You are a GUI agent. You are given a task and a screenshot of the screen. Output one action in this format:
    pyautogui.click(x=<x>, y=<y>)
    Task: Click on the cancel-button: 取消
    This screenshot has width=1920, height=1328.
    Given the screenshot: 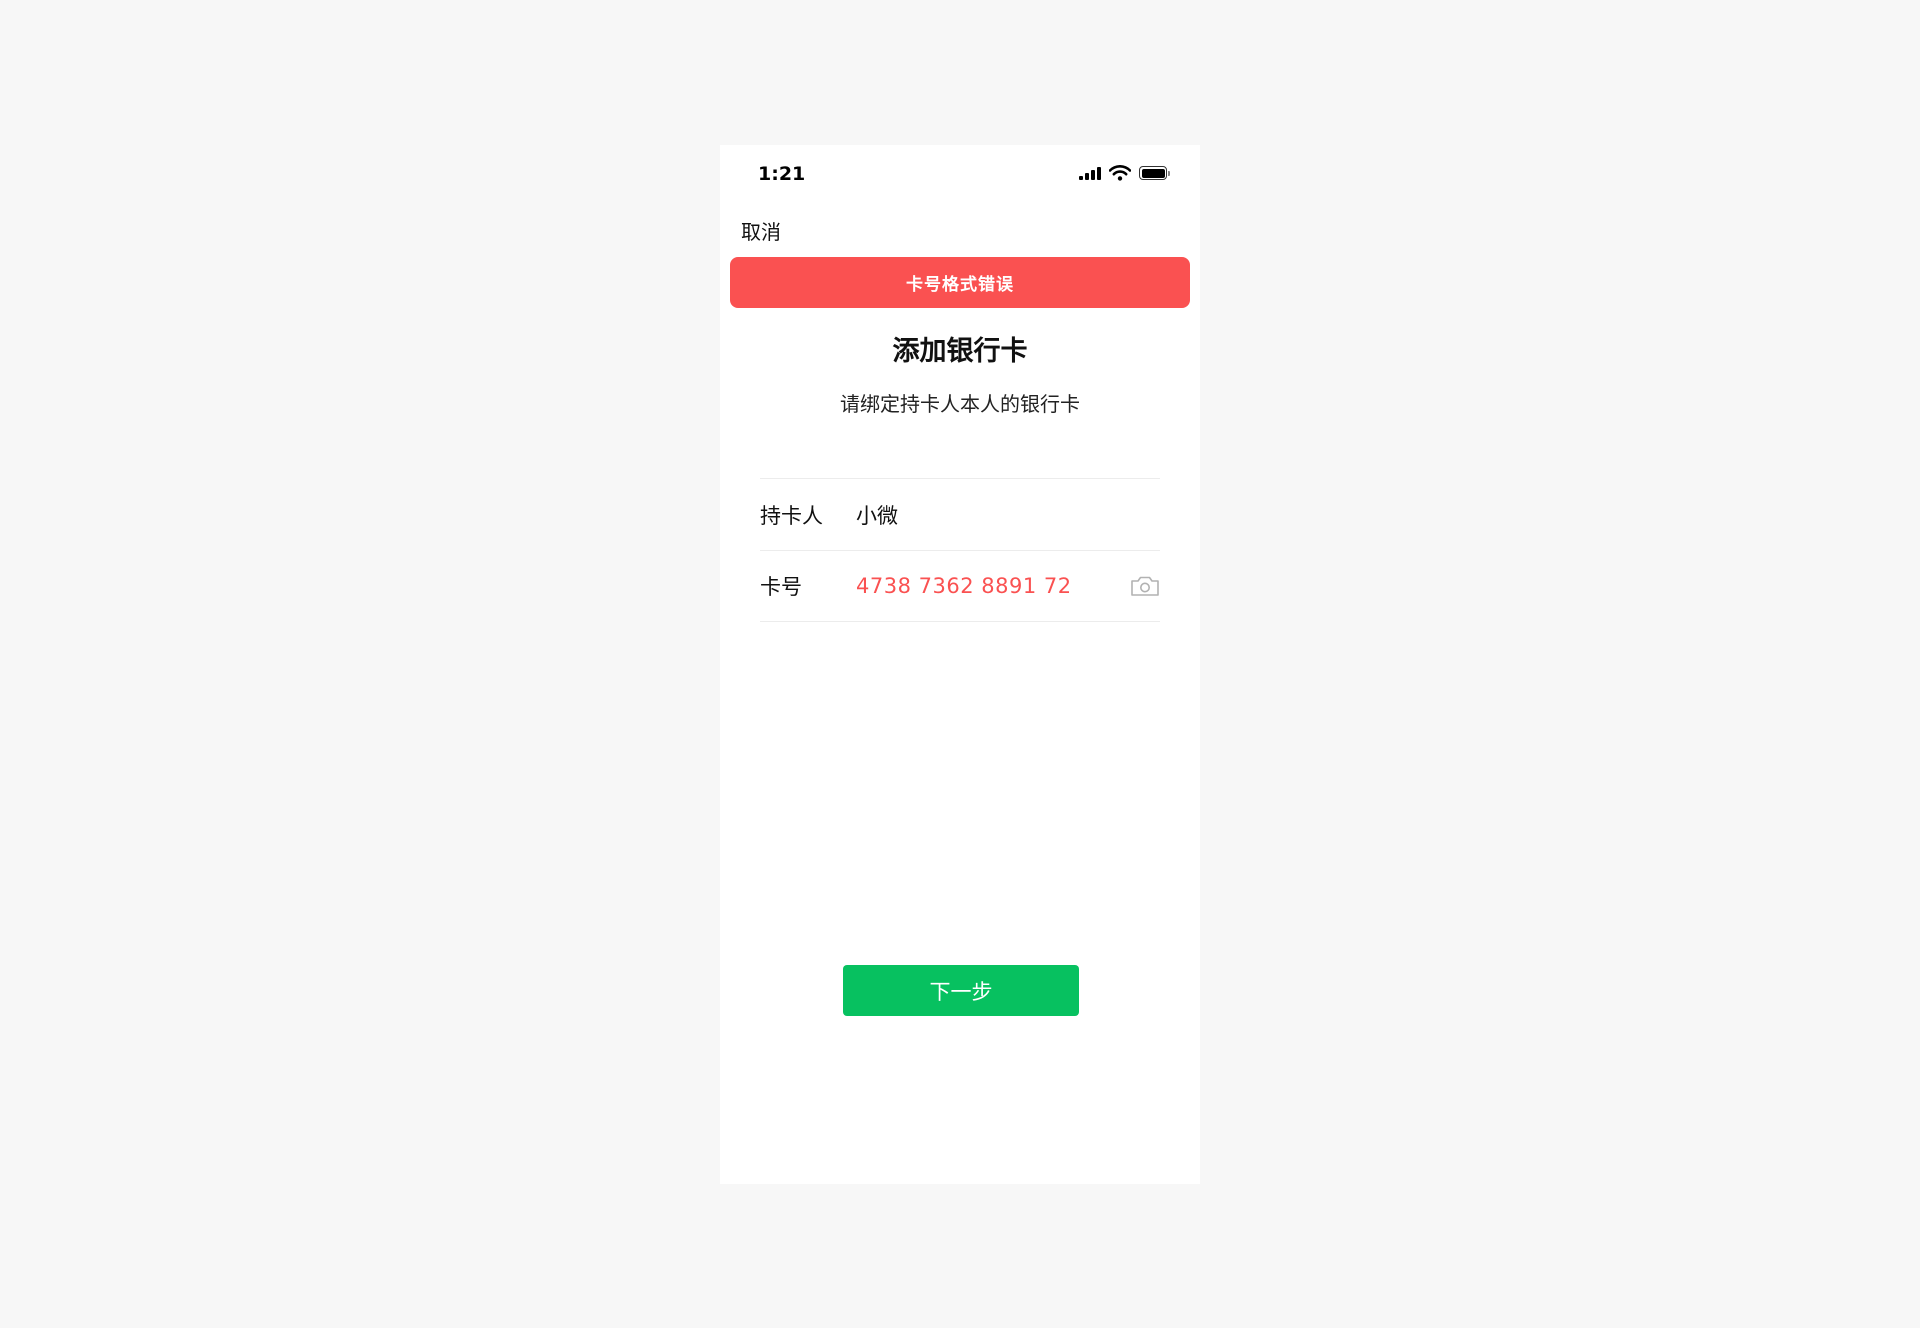 What is the action you would take?
    pyautogui.click(x=761, y=230)
    